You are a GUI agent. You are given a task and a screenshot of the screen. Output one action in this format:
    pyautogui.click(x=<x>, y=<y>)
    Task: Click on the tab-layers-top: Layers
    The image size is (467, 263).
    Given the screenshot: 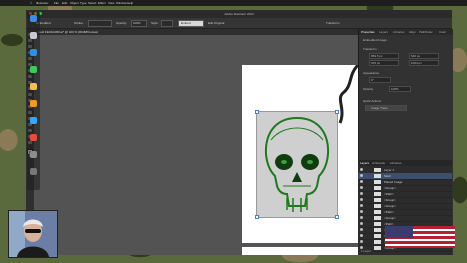 What is the action you would take?
    pyautogui.click(x=383, y=32)
    